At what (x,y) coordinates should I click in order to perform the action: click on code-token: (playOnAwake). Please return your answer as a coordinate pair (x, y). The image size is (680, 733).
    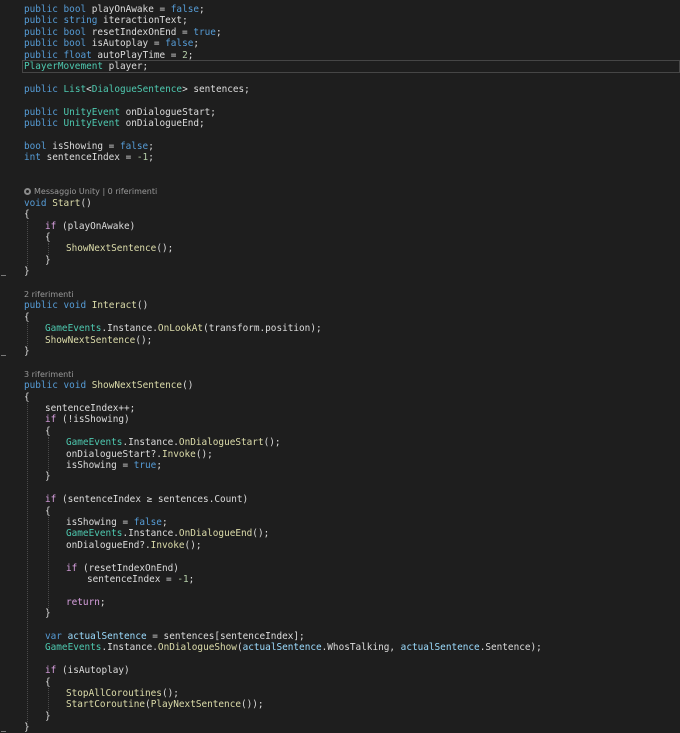
    Looking at the image, I should click on (96, 226).